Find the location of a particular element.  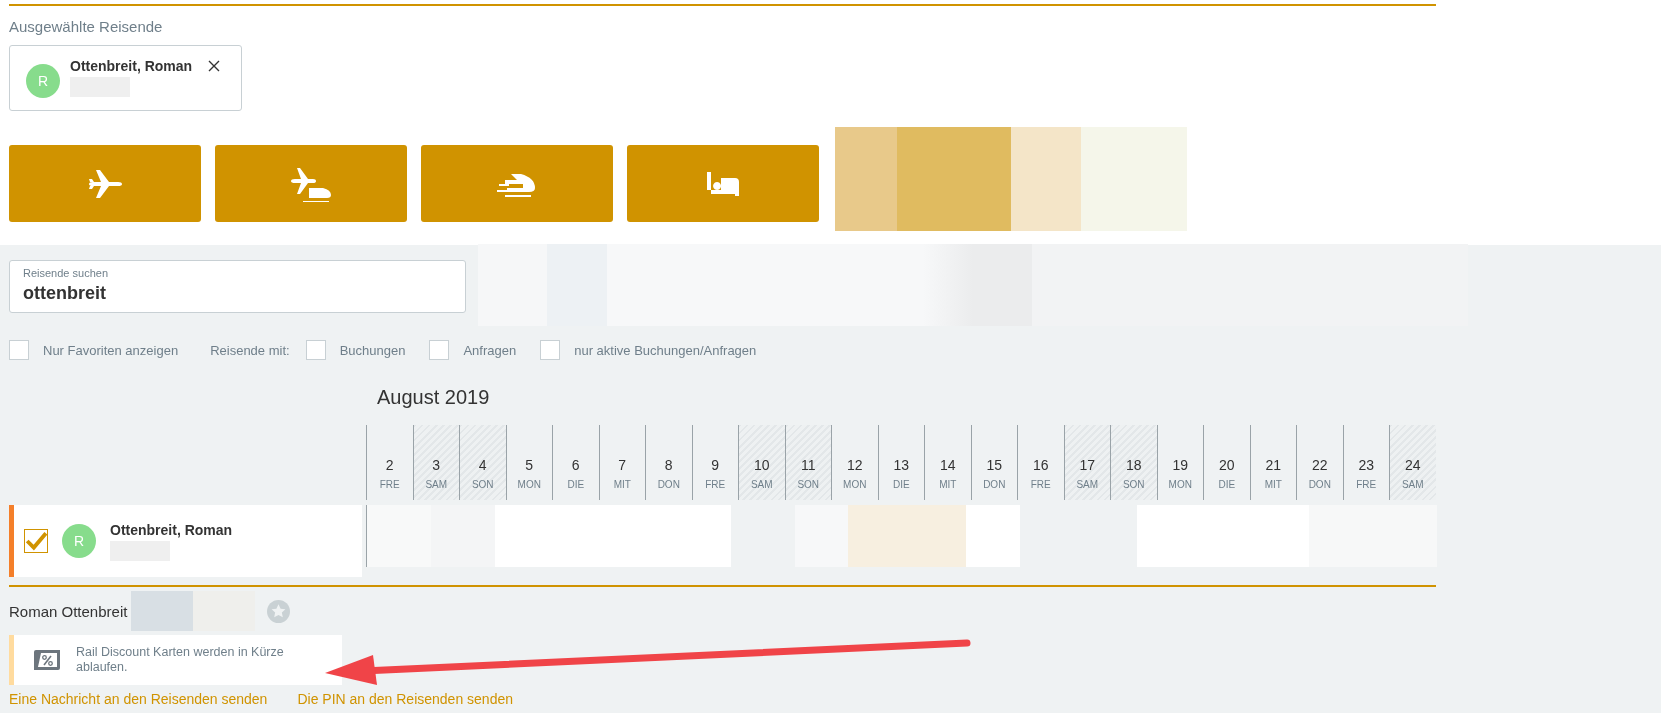

day-header: 6 DIE is located at coordinates (575, 462).